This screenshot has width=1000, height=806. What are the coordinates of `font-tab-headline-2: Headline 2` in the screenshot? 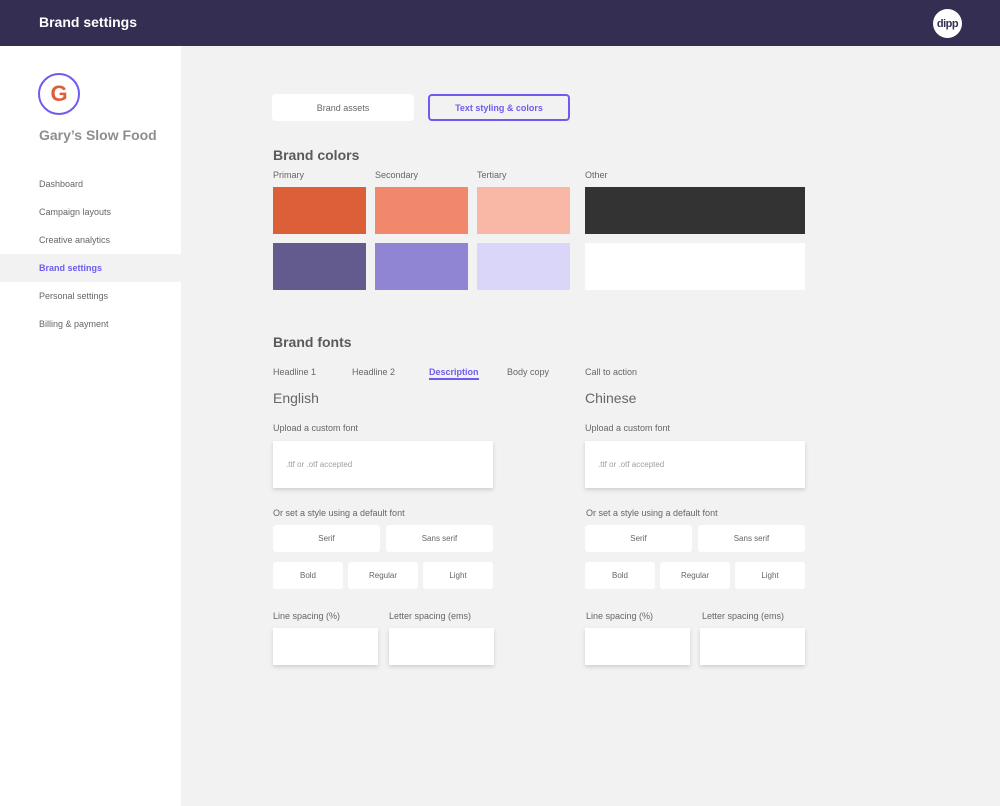 It's located at (373, 372).